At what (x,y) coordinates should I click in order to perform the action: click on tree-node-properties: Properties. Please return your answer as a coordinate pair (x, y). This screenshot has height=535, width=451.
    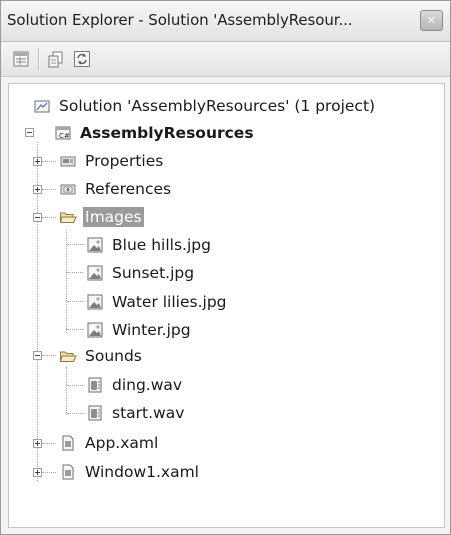
    Looking at the image, I should click on (112, 161).